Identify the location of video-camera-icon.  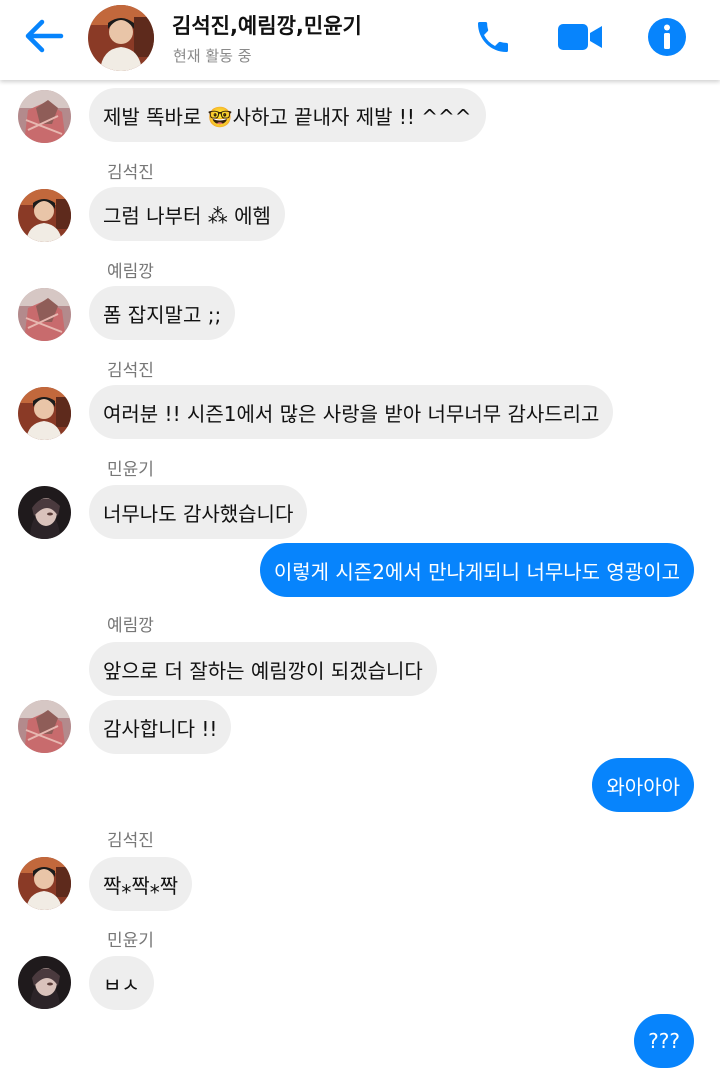
(580, 37).